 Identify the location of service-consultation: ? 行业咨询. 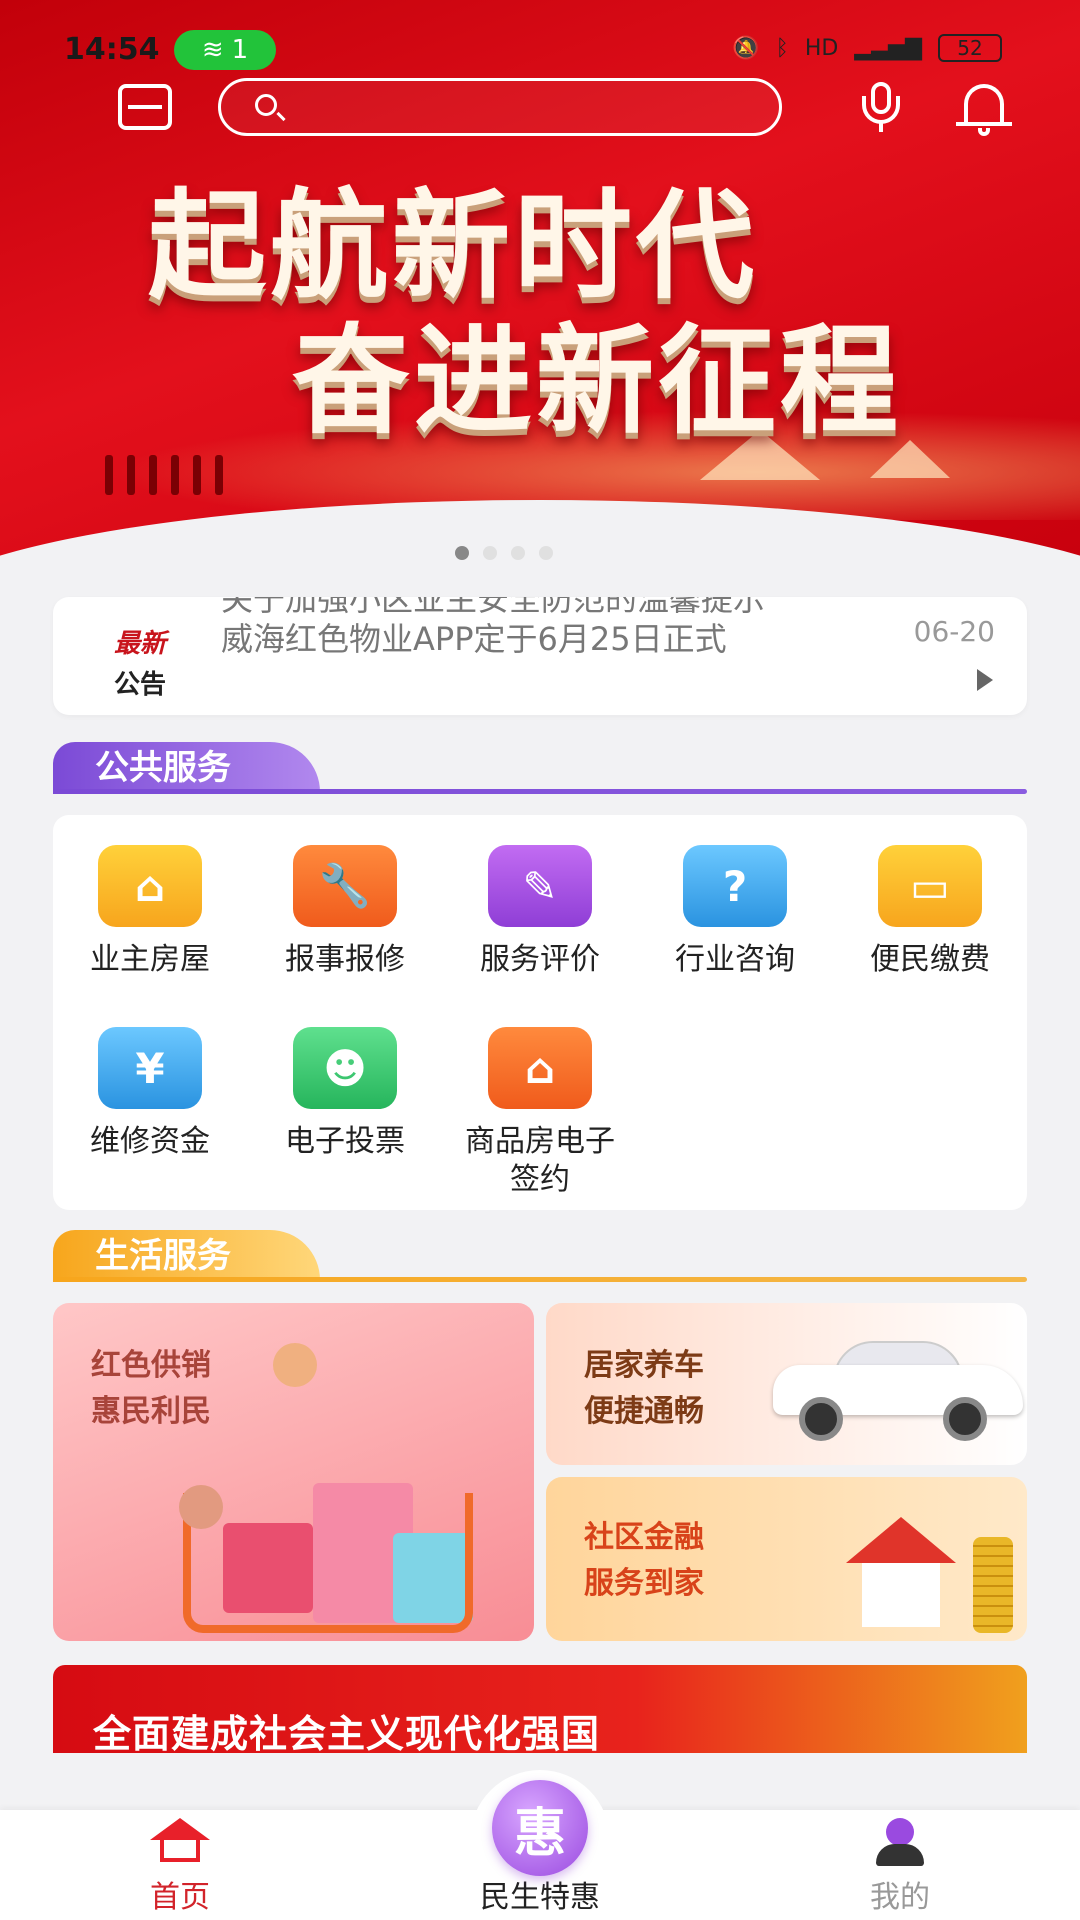
(735, 900).